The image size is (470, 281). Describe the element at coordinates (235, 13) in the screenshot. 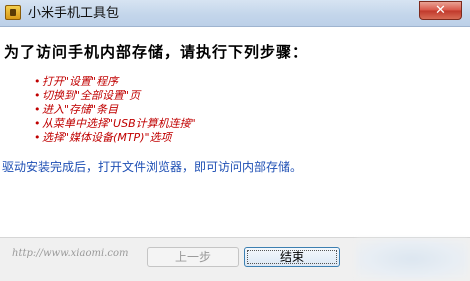

I see `title-bar: 小米手机工具包 ✕` at that location.